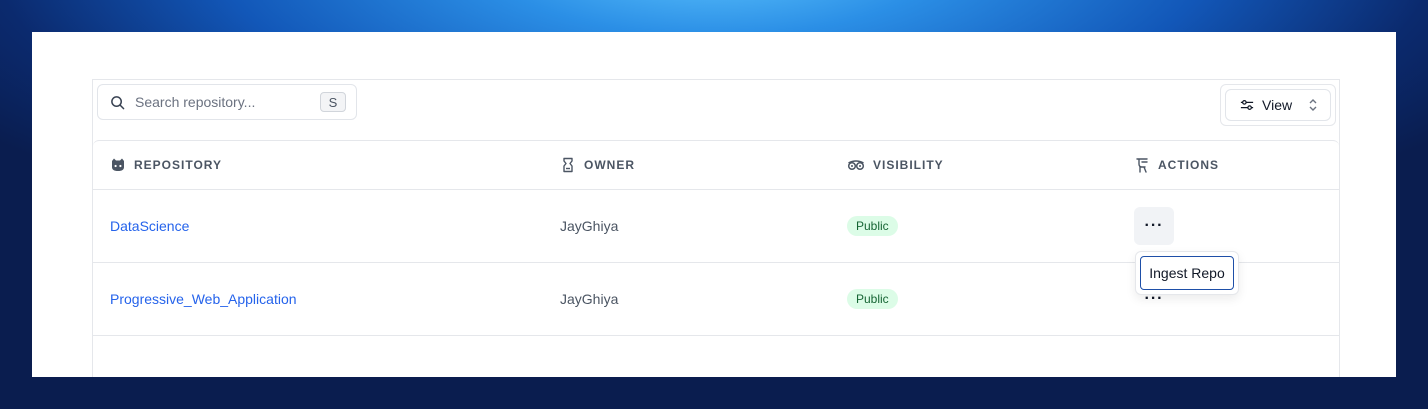  What do you see at coordinates (149, 226) in the screenshot?
I see `repository-link: DataScience` at bounding box center [149, 226].